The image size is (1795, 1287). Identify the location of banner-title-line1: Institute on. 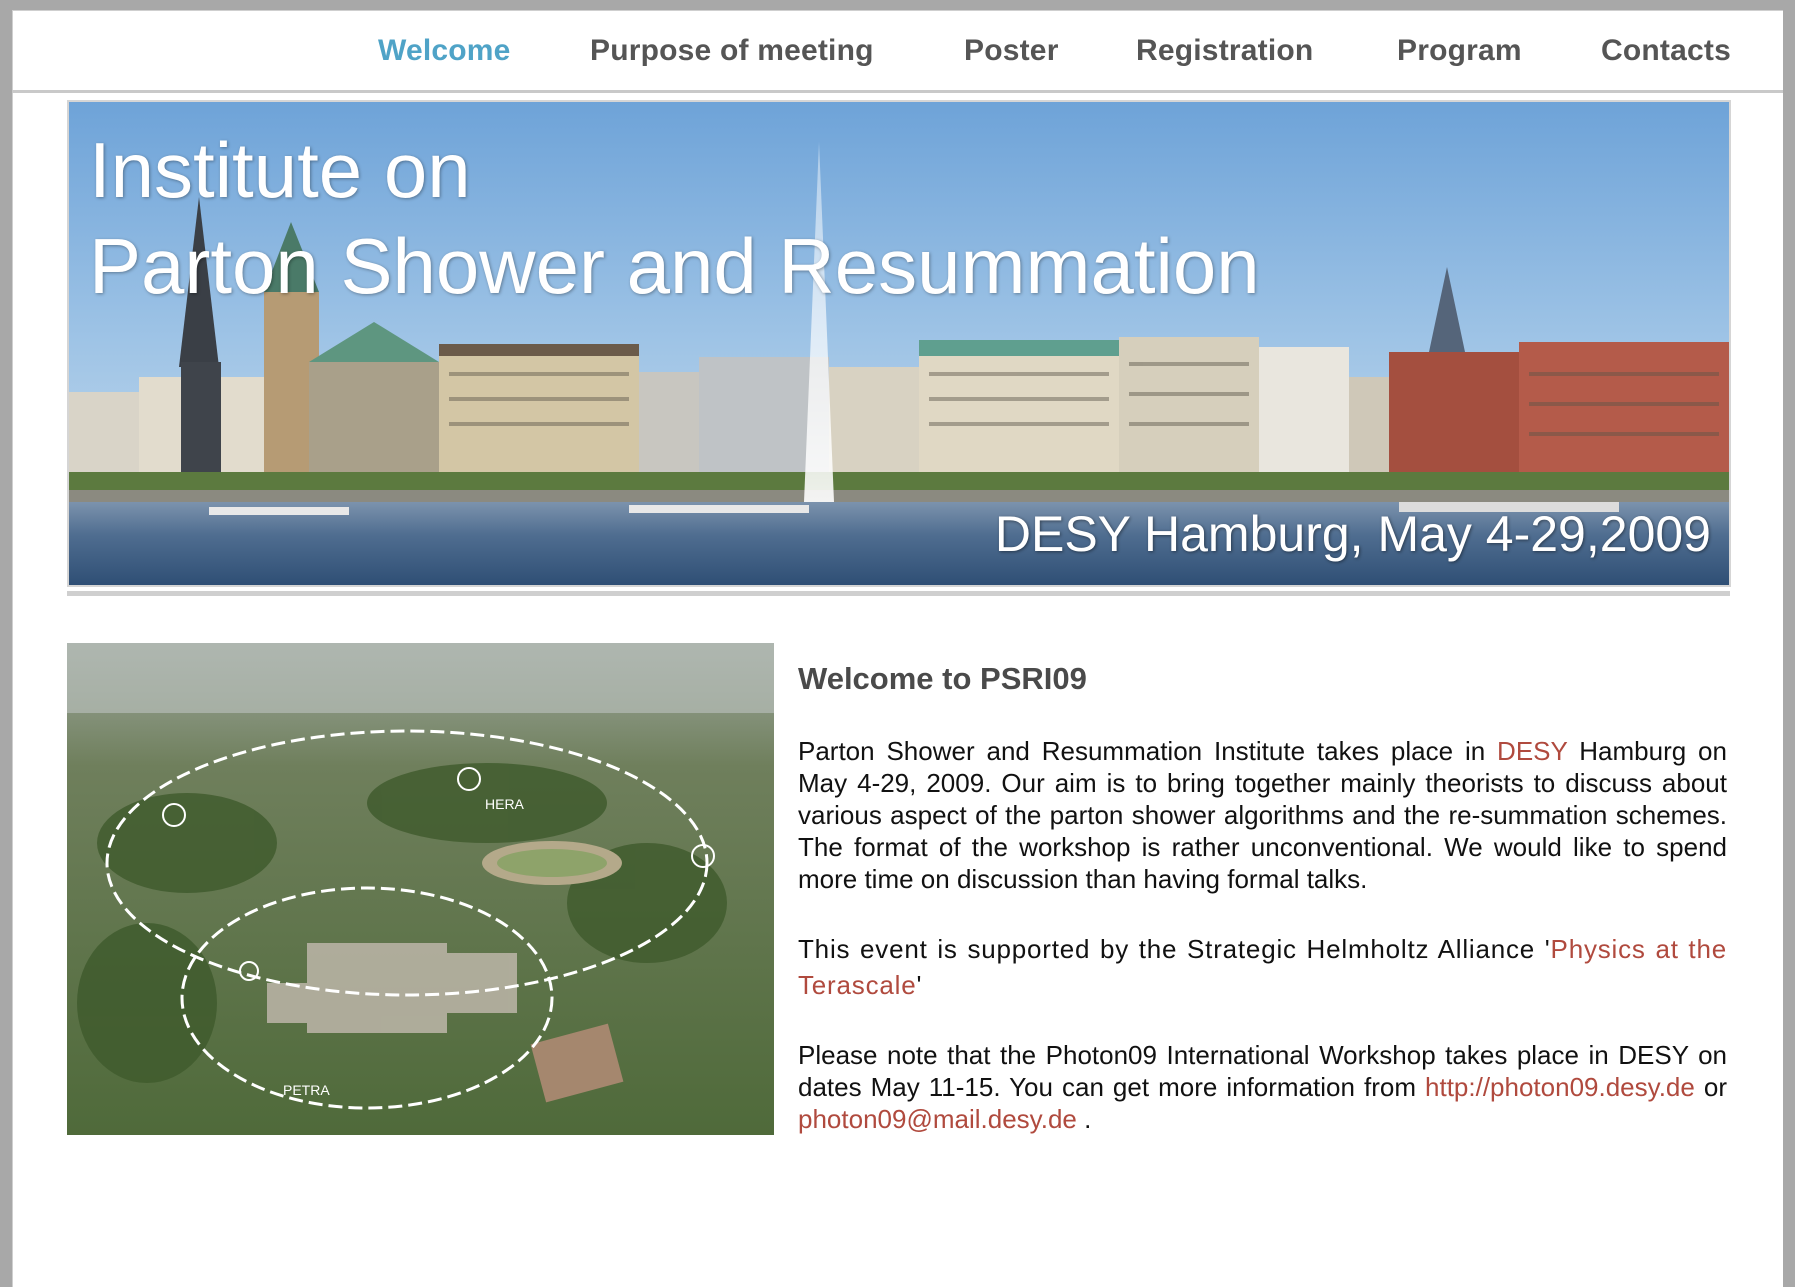
(280, 170).